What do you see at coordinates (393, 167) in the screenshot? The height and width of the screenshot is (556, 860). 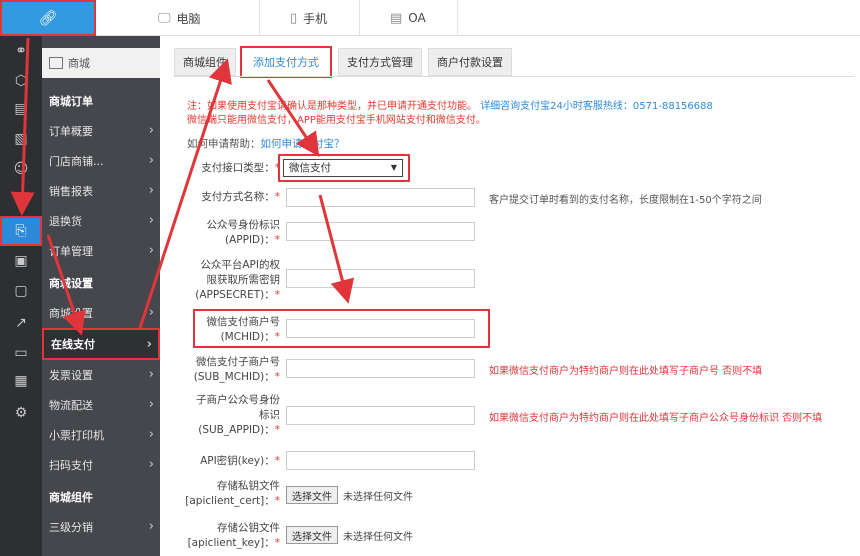 I see `chevron-down-icon: ▼` at bounding box center [393, 167].